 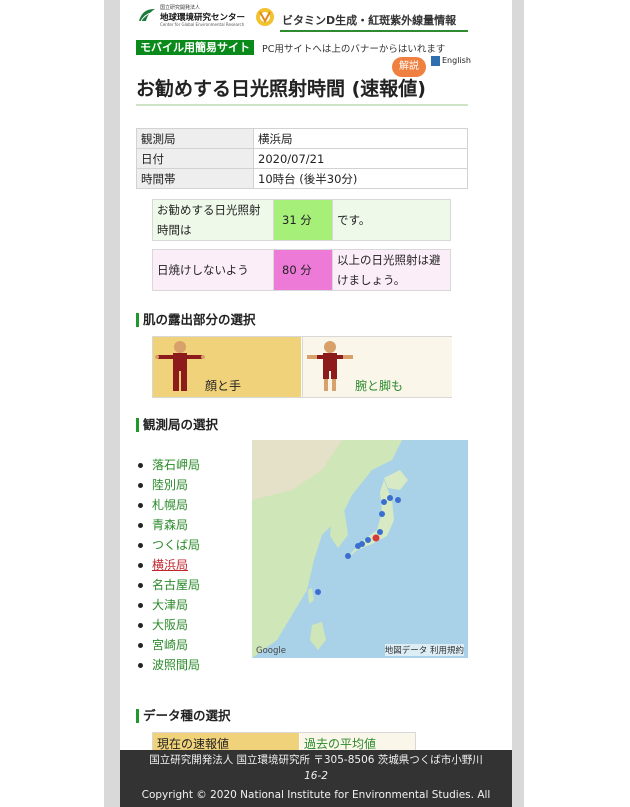 I want to click on exposure-heading: 肌の露出部分の選択, so click(x=196, y=320).